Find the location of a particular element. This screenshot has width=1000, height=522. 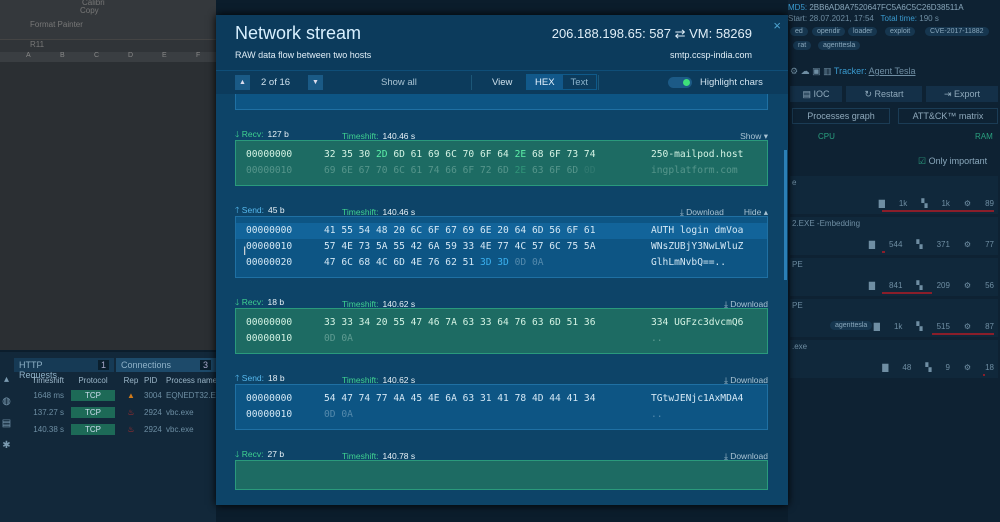

col-b: B is located at coordinates (62, 55).